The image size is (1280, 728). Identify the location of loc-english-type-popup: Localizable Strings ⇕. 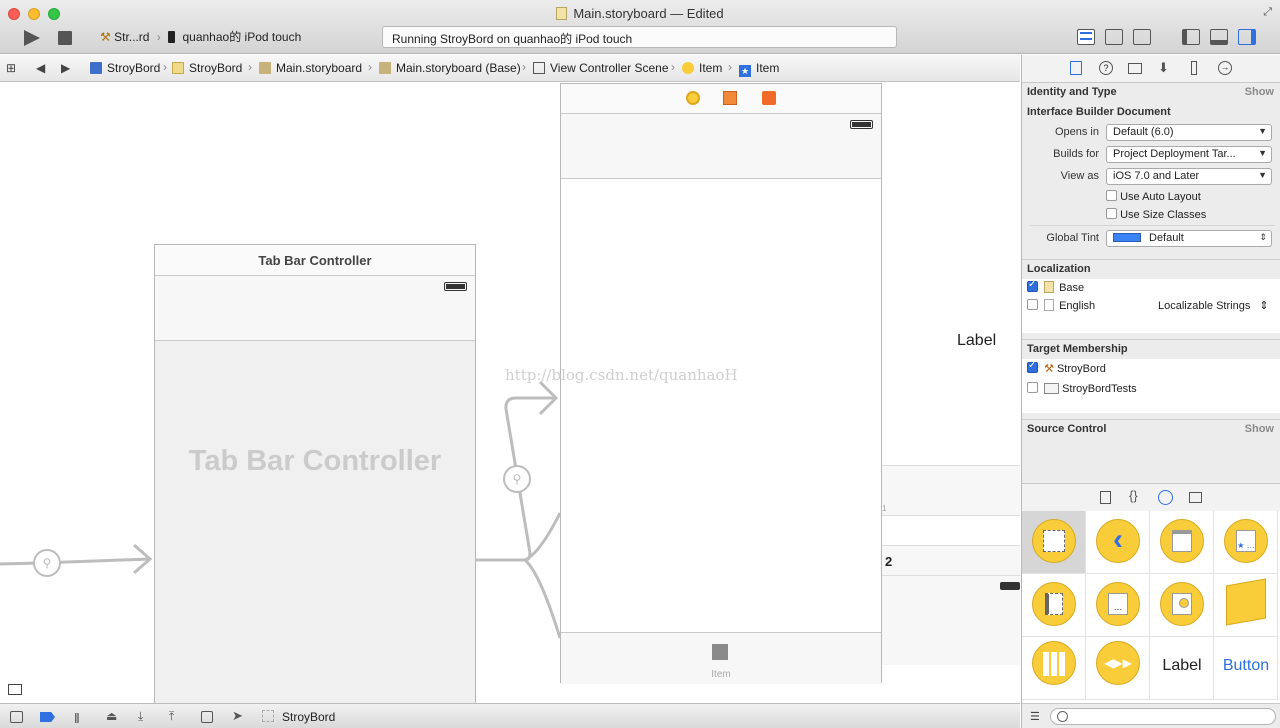
(1213, 305).